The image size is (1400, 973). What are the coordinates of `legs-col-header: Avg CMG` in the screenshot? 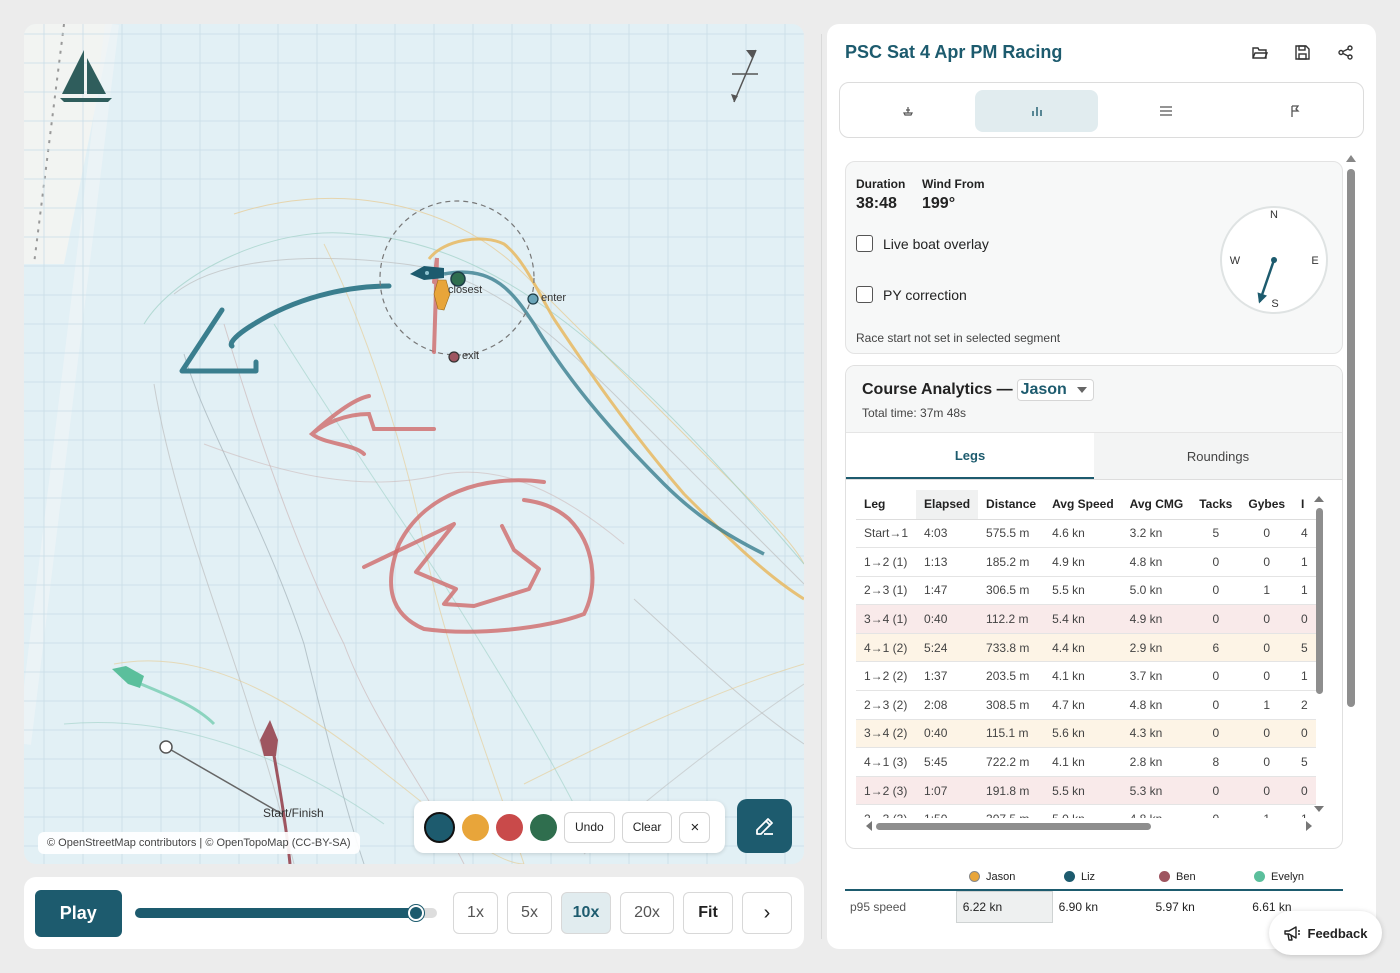 It's located at (1156, 505).